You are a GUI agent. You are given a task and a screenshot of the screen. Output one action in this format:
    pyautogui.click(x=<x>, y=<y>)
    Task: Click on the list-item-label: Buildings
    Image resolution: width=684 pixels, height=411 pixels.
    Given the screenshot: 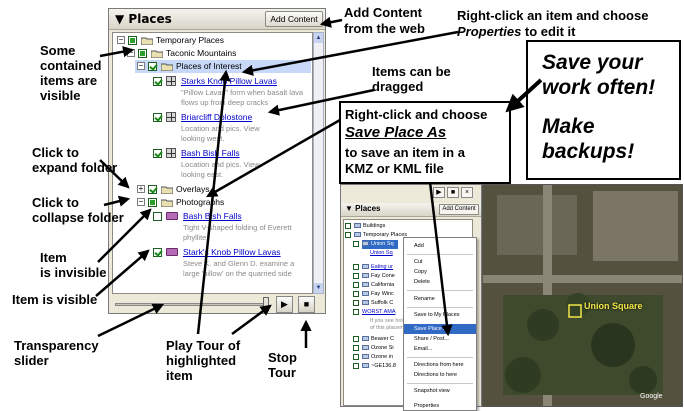 What is the action you would take?
    pyautogui.click(x=374, y=226)
    